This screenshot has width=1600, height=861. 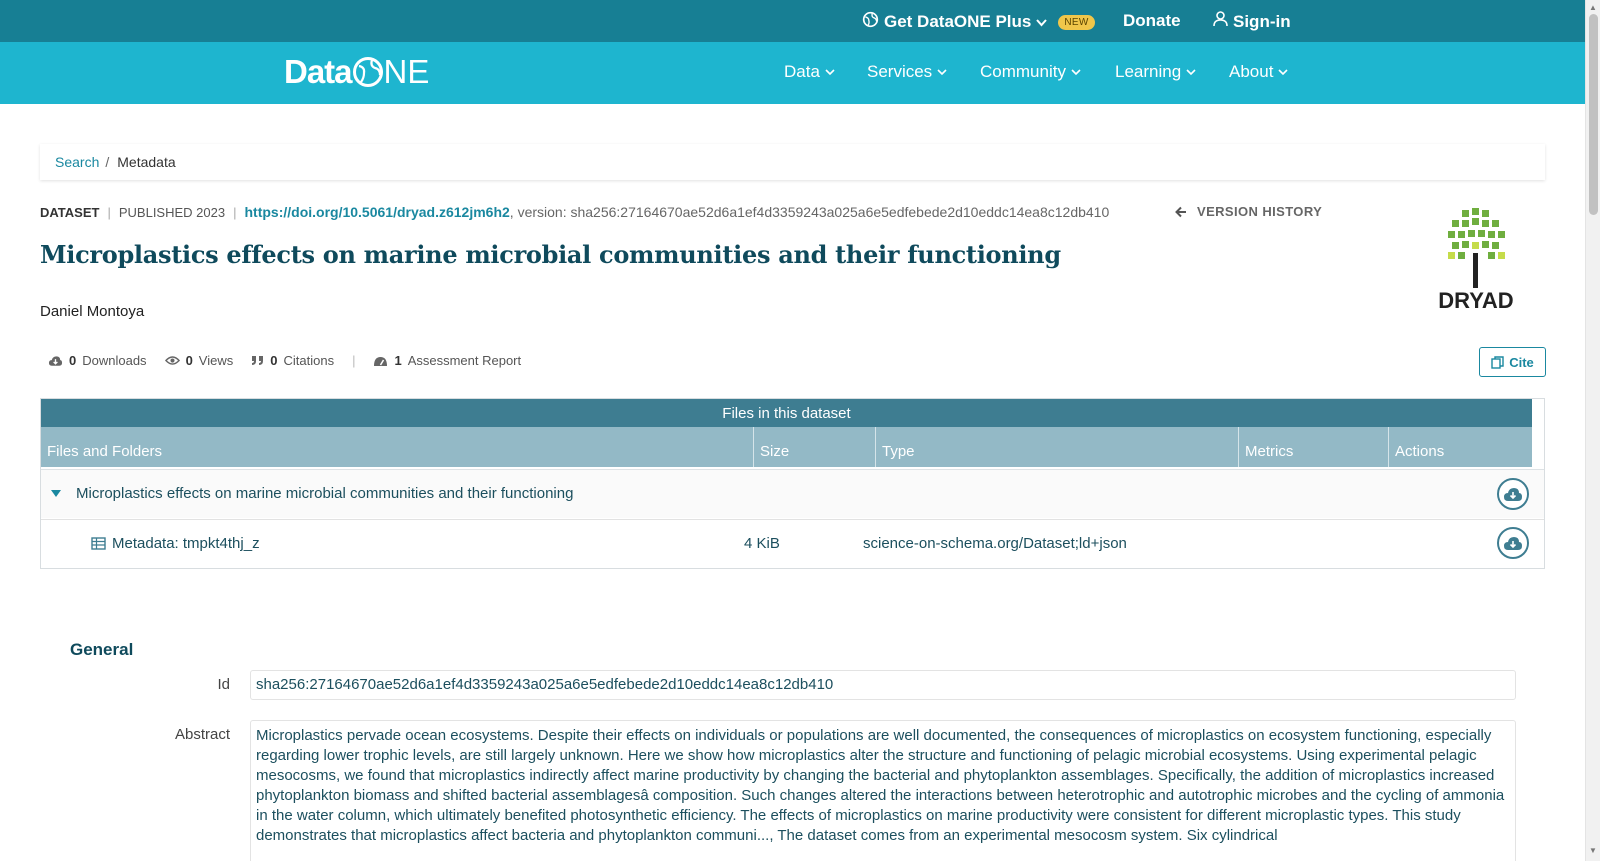 What do you see at coordinates (1592, 430) in the screenshot?
I see `page-scrollbar: ▲ ▼` at bounding box center [1592, 430].